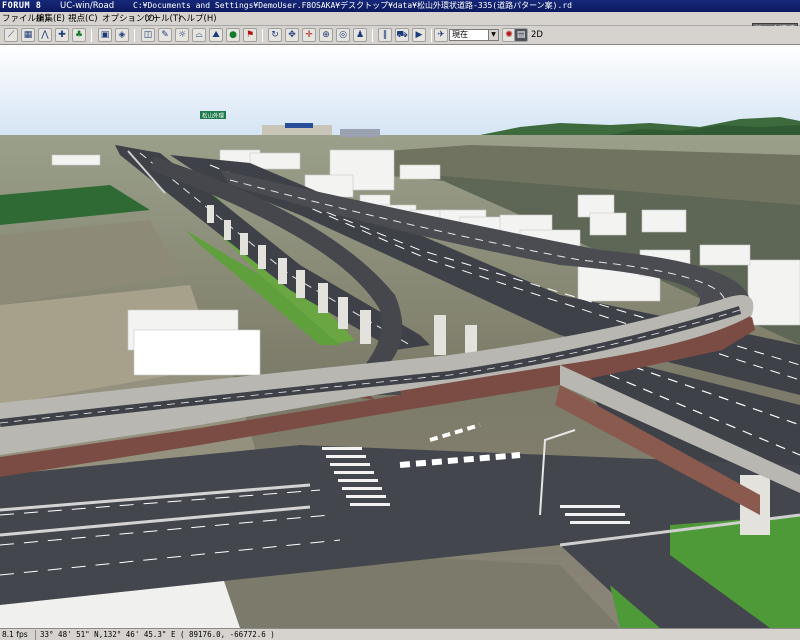  Describe the element at coordinates (182, 35) in the screenshot. I see `light-icon: ☼` at that location.